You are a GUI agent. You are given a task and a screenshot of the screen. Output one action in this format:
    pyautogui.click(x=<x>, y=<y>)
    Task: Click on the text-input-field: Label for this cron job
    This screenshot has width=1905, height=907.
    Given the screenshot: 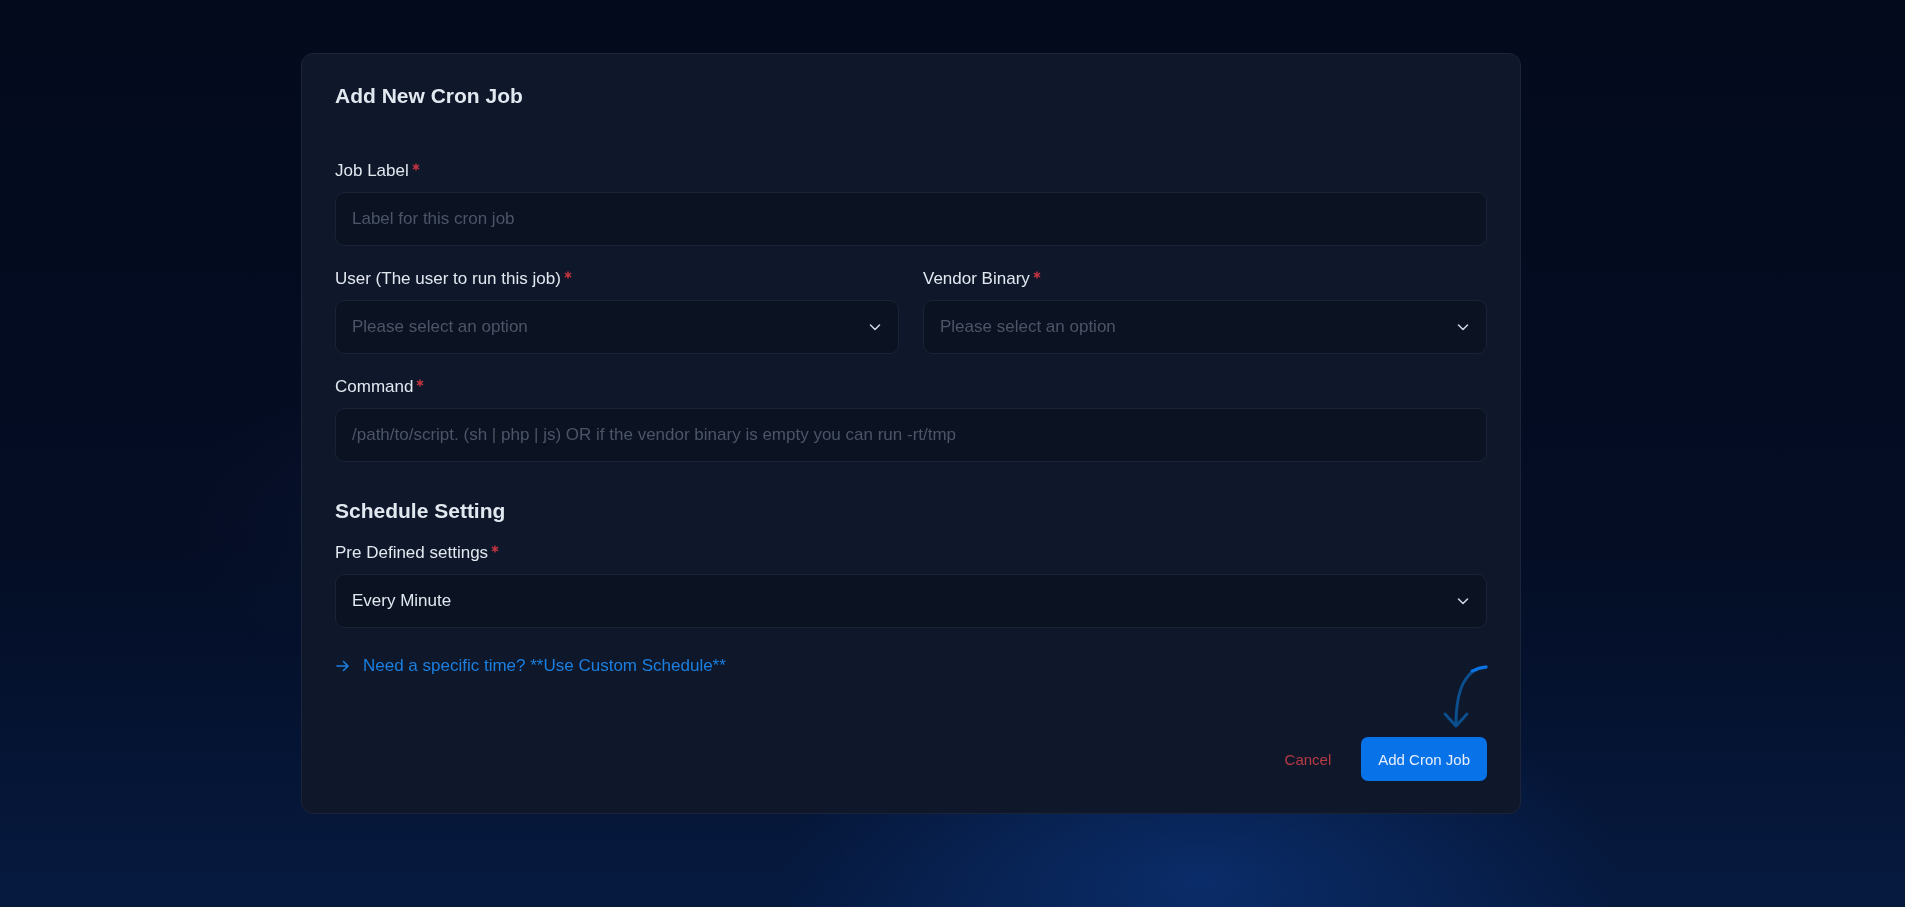 What is the action you would take?
    pyautogui.click(x=911, y=219)
    